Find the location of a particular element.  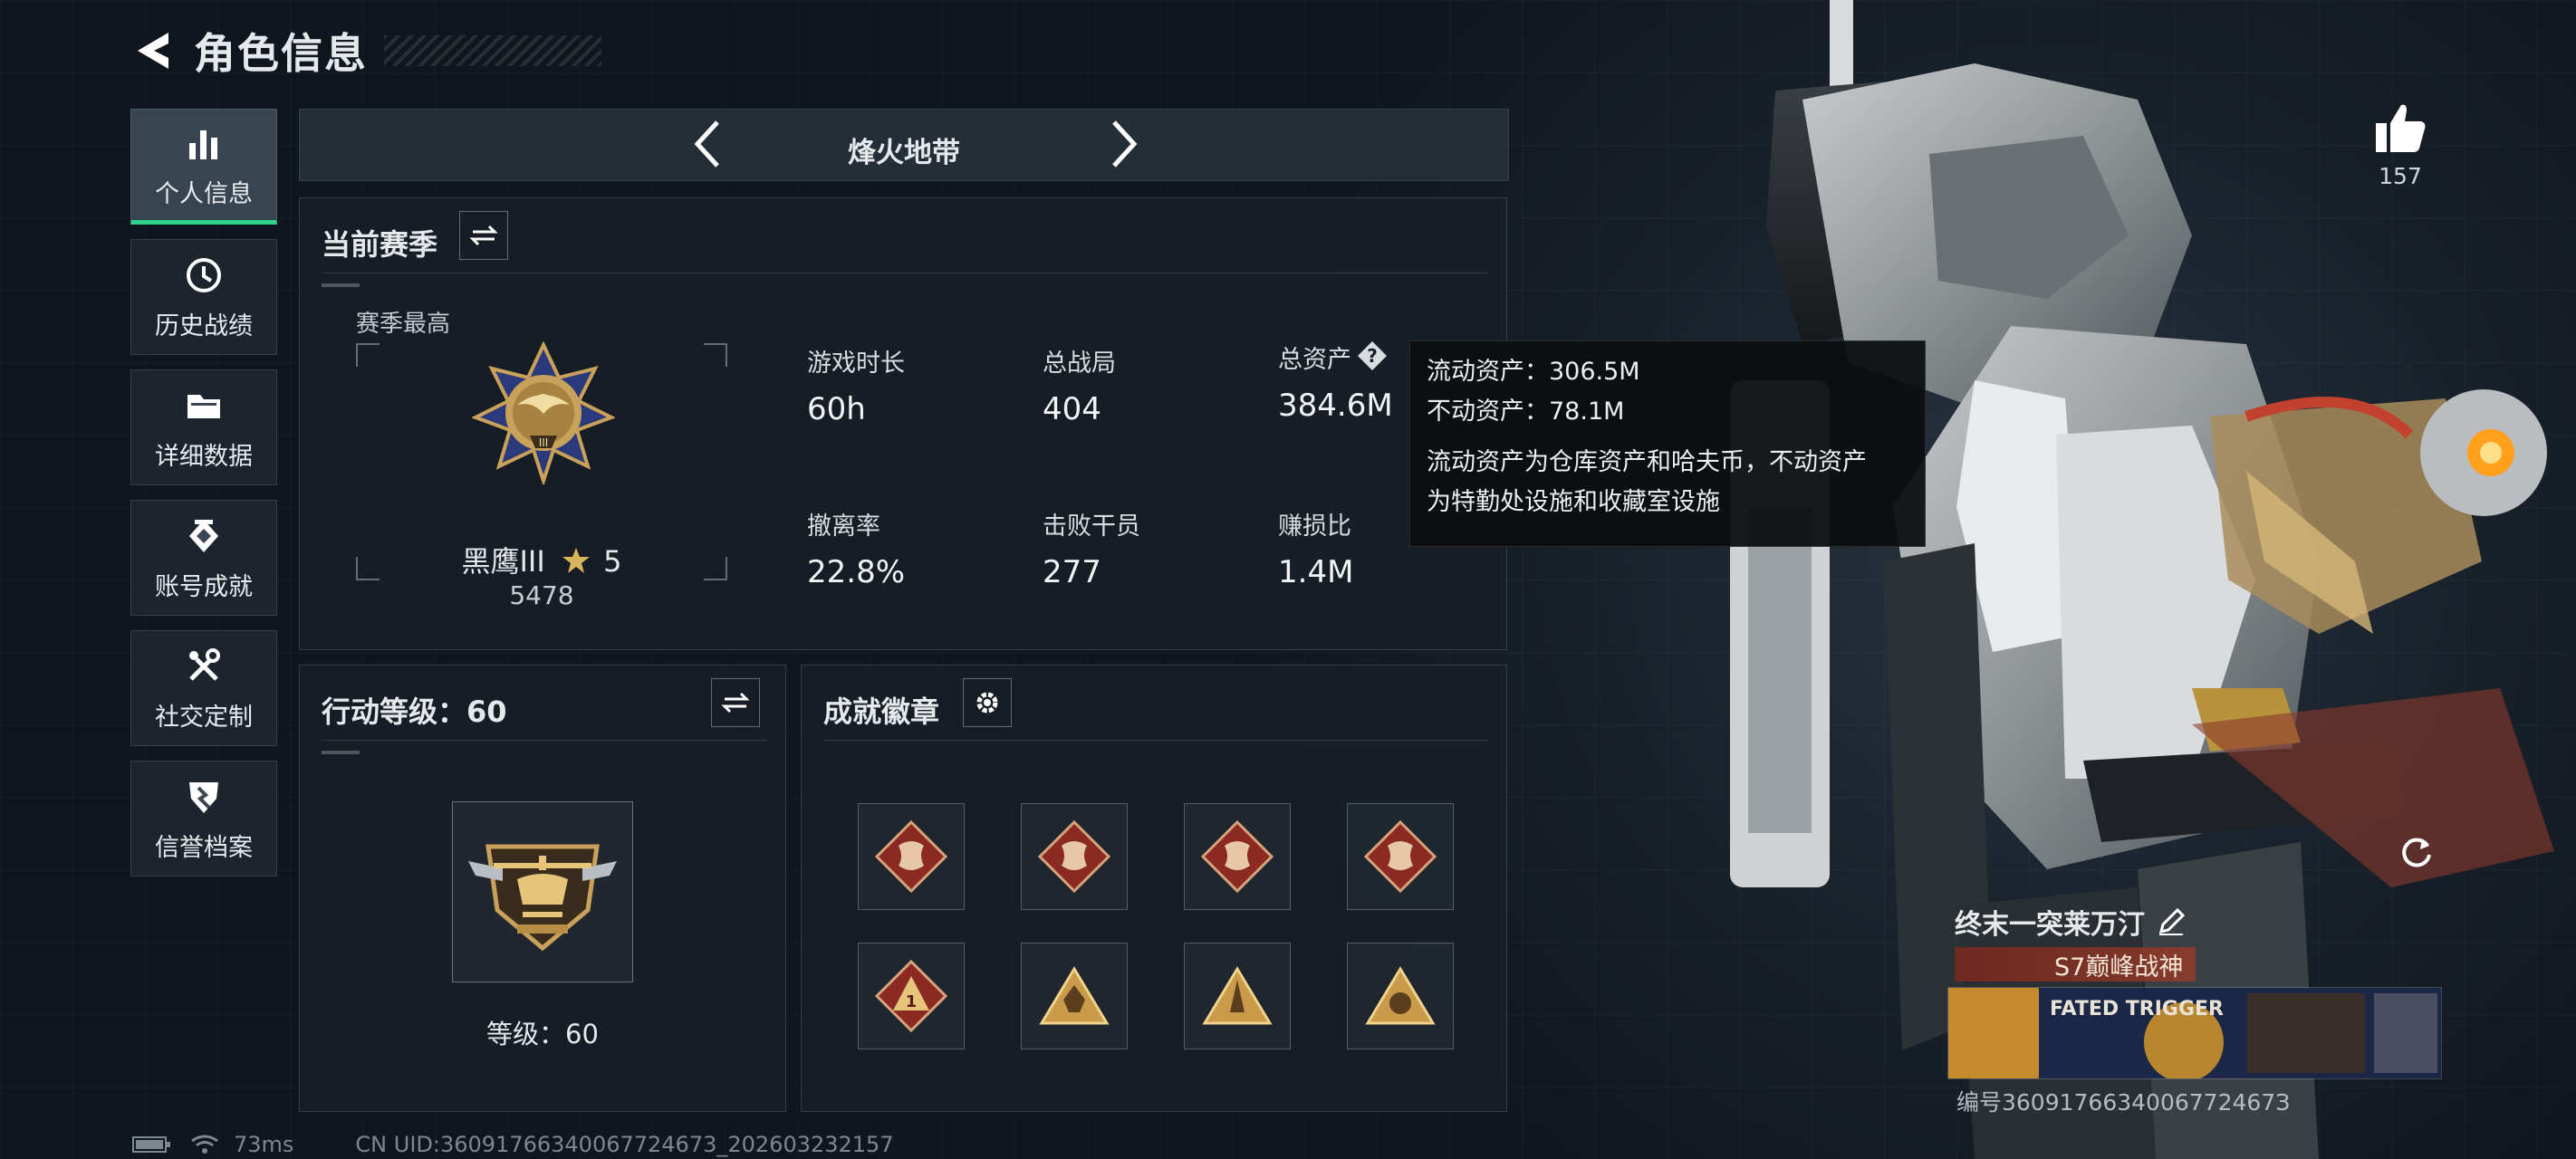

bar-chart-icon is located at coordinates (203, 144).